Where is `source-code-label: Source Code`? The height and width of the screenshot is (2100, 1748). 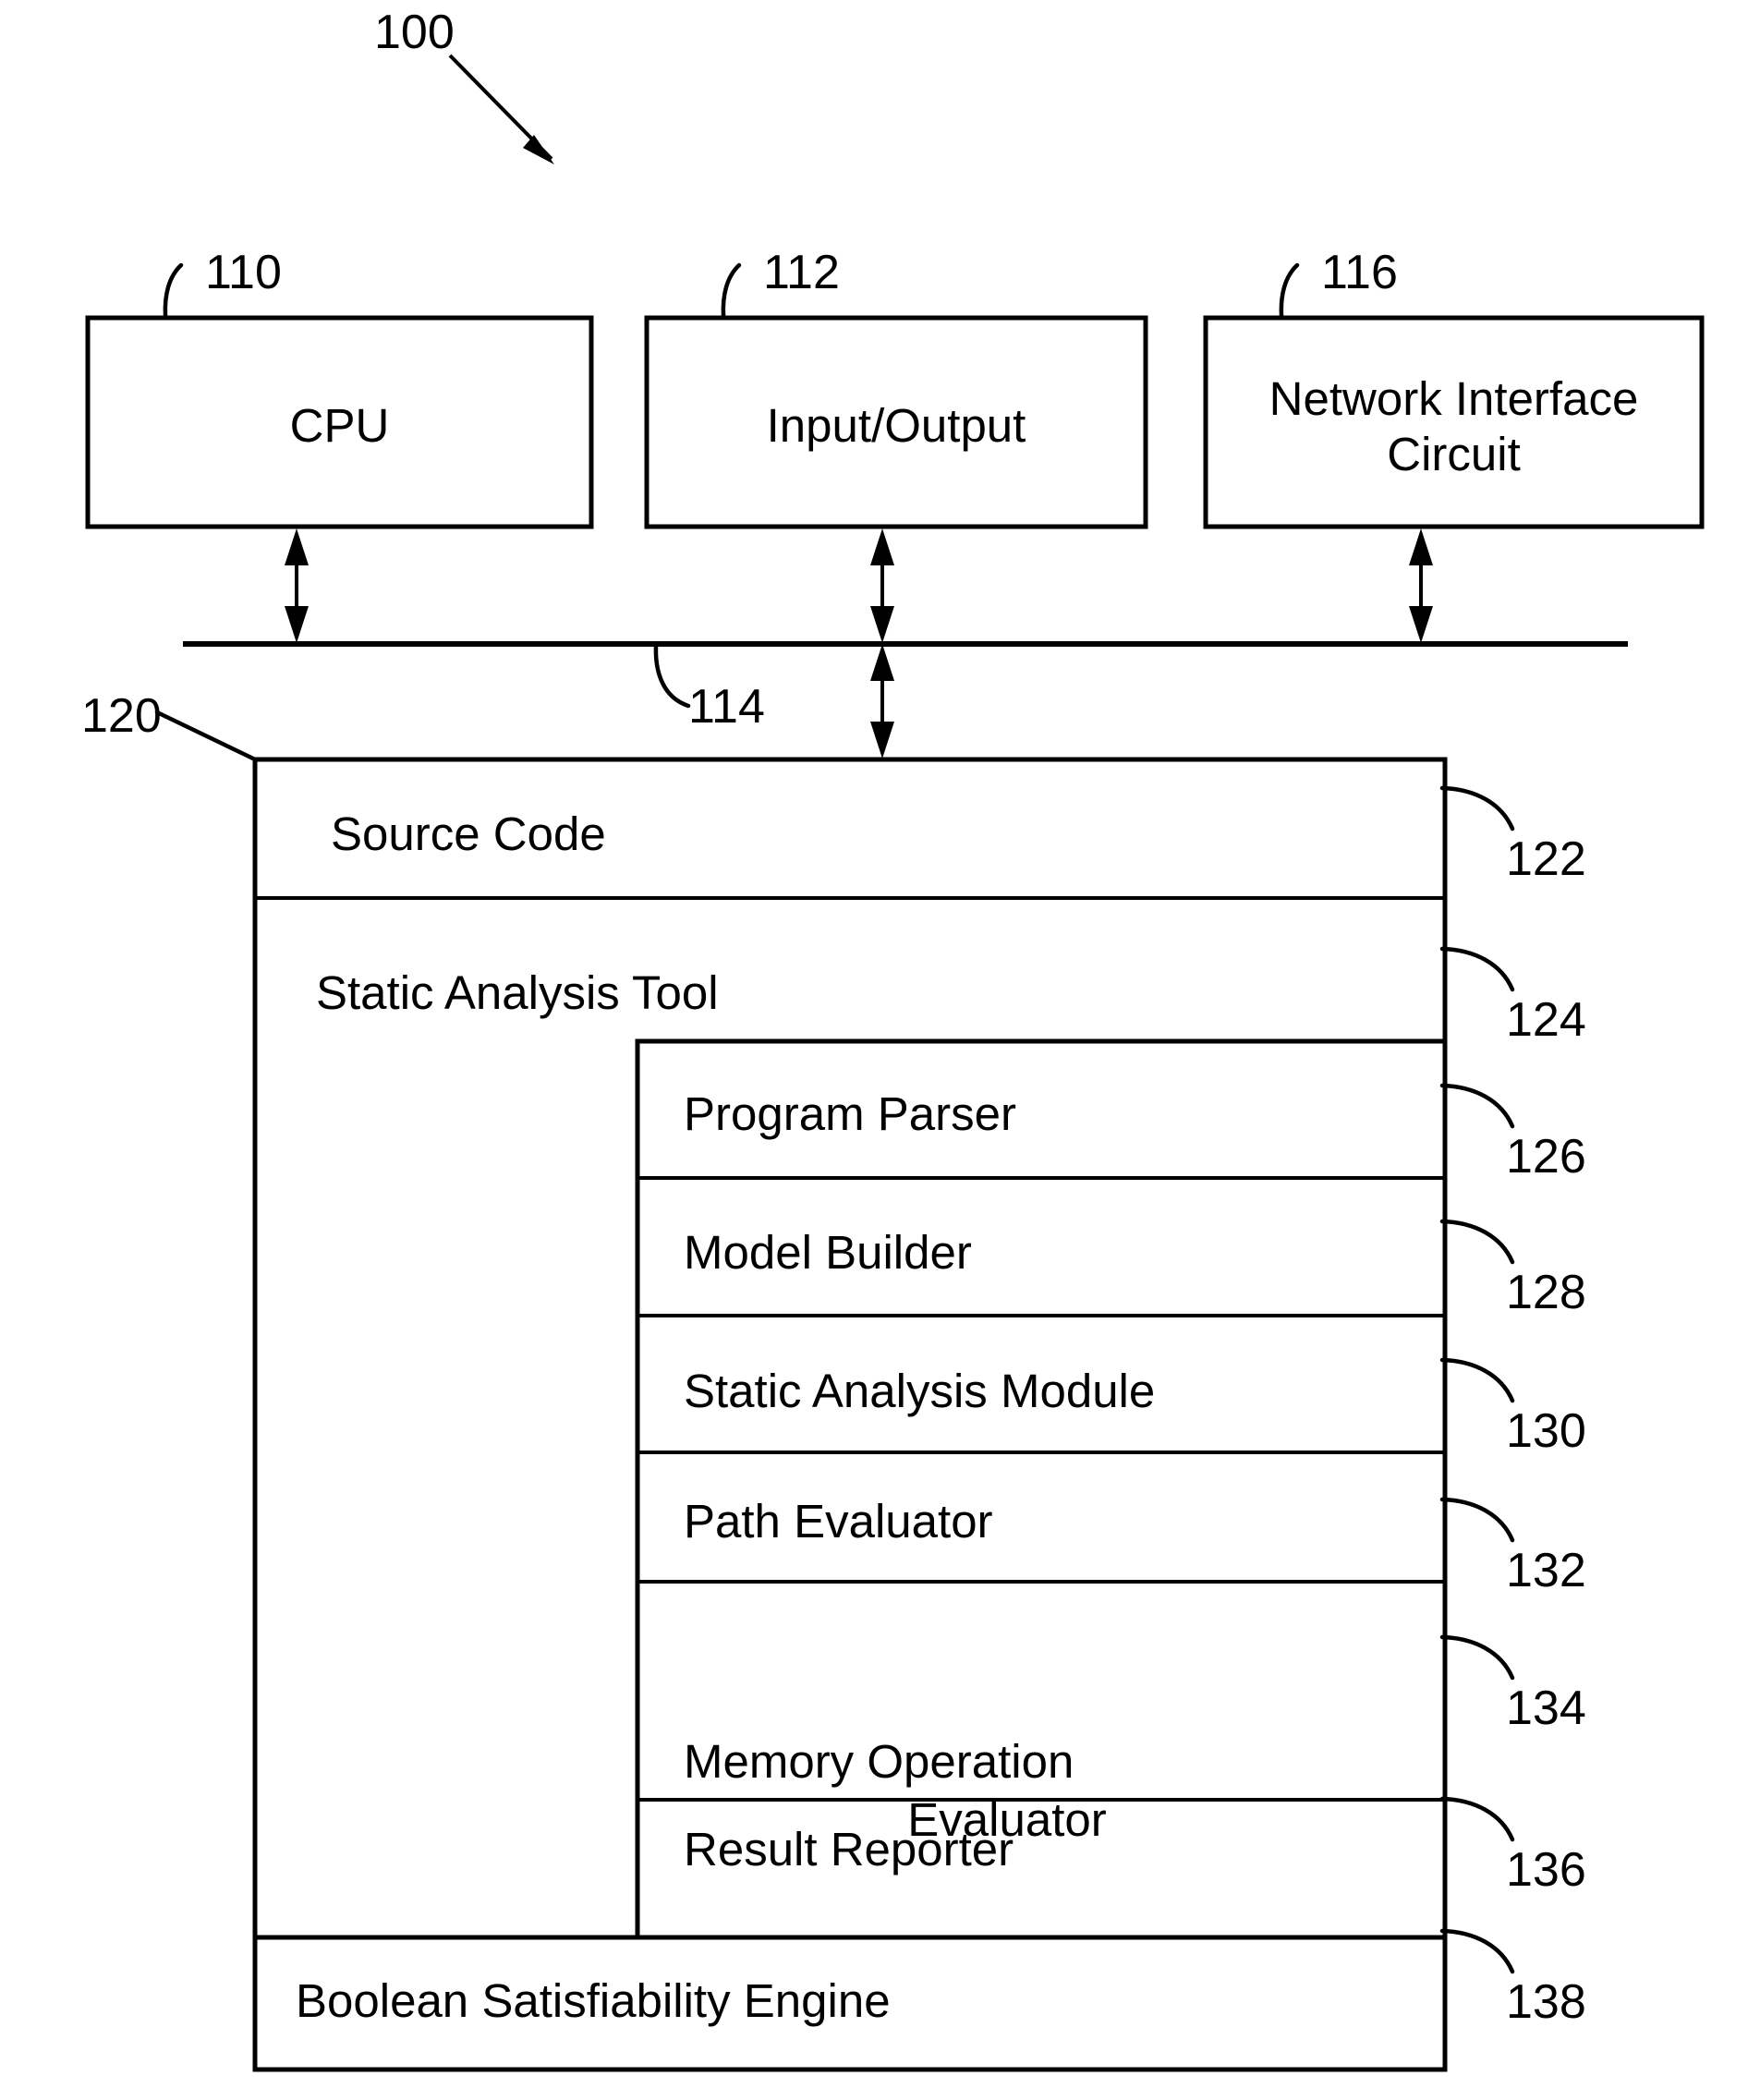
source-code-label: Source Code is located at coordinates (468, 834).